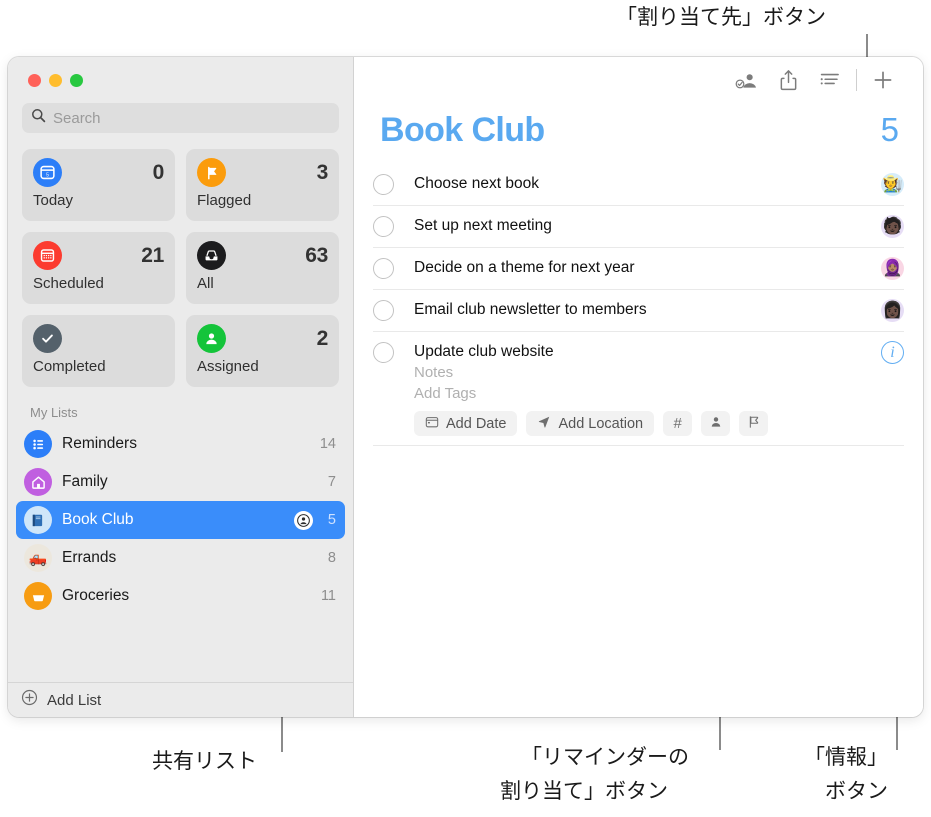  I want to click on add-date-label: Add Date, so click(476, 423).